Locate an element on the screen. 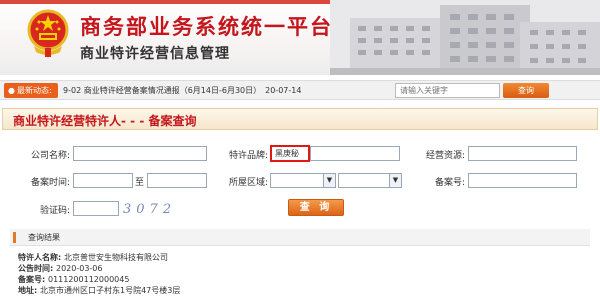  captcha-input is located at coordinates (96, 208).